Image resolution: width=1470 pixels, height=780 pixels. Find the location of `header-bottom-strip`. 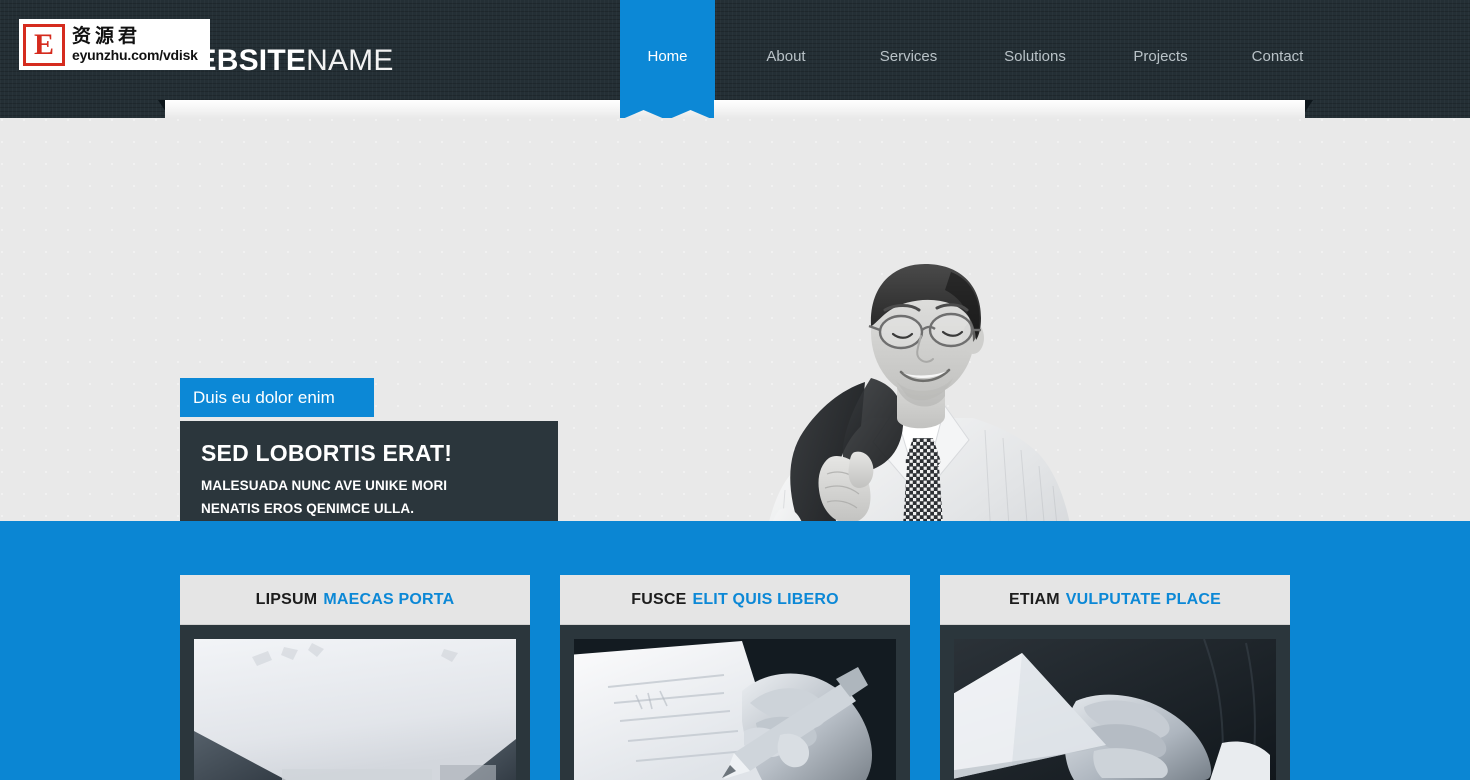

header-bottom-strip is located at coordinates (735, 109).